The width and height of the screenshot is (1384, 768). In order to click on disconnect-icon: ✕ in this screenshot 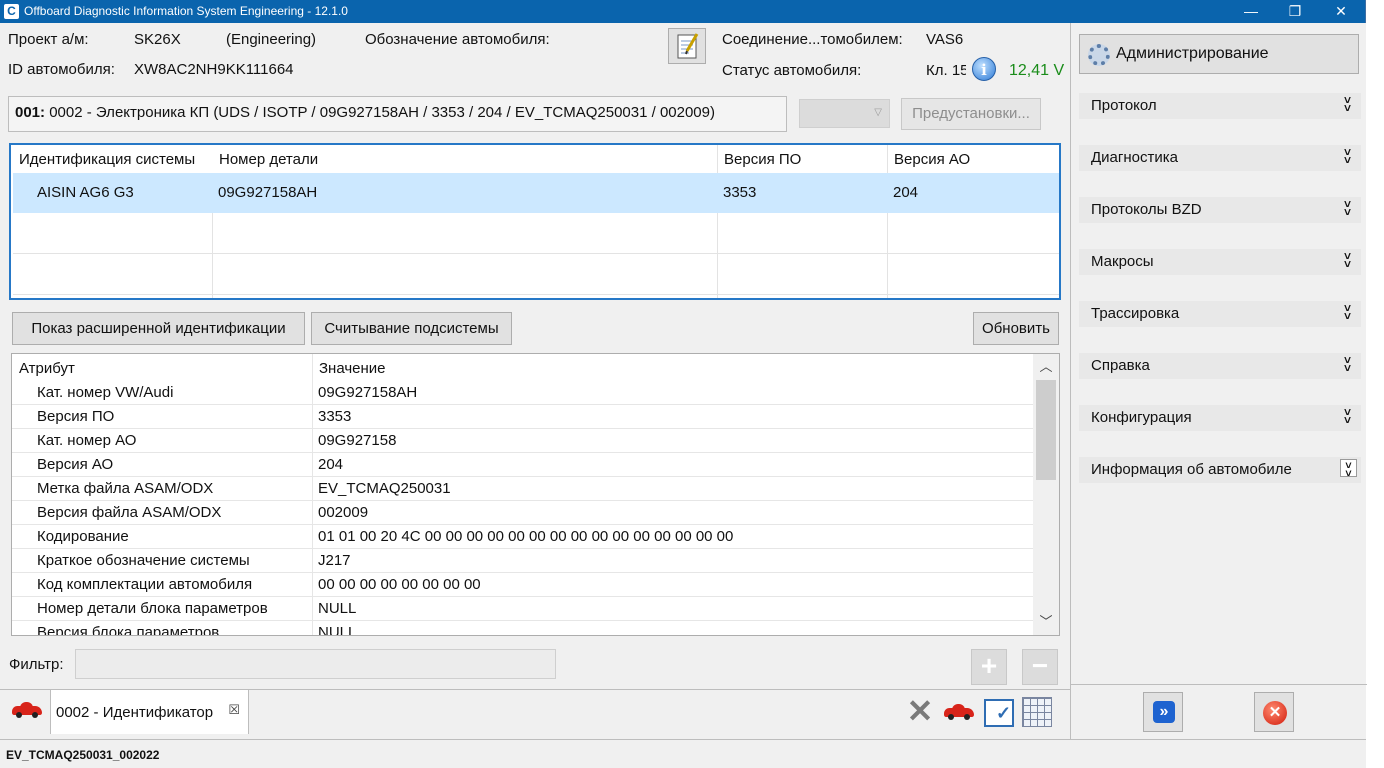, I will do `click(920, 711)`.